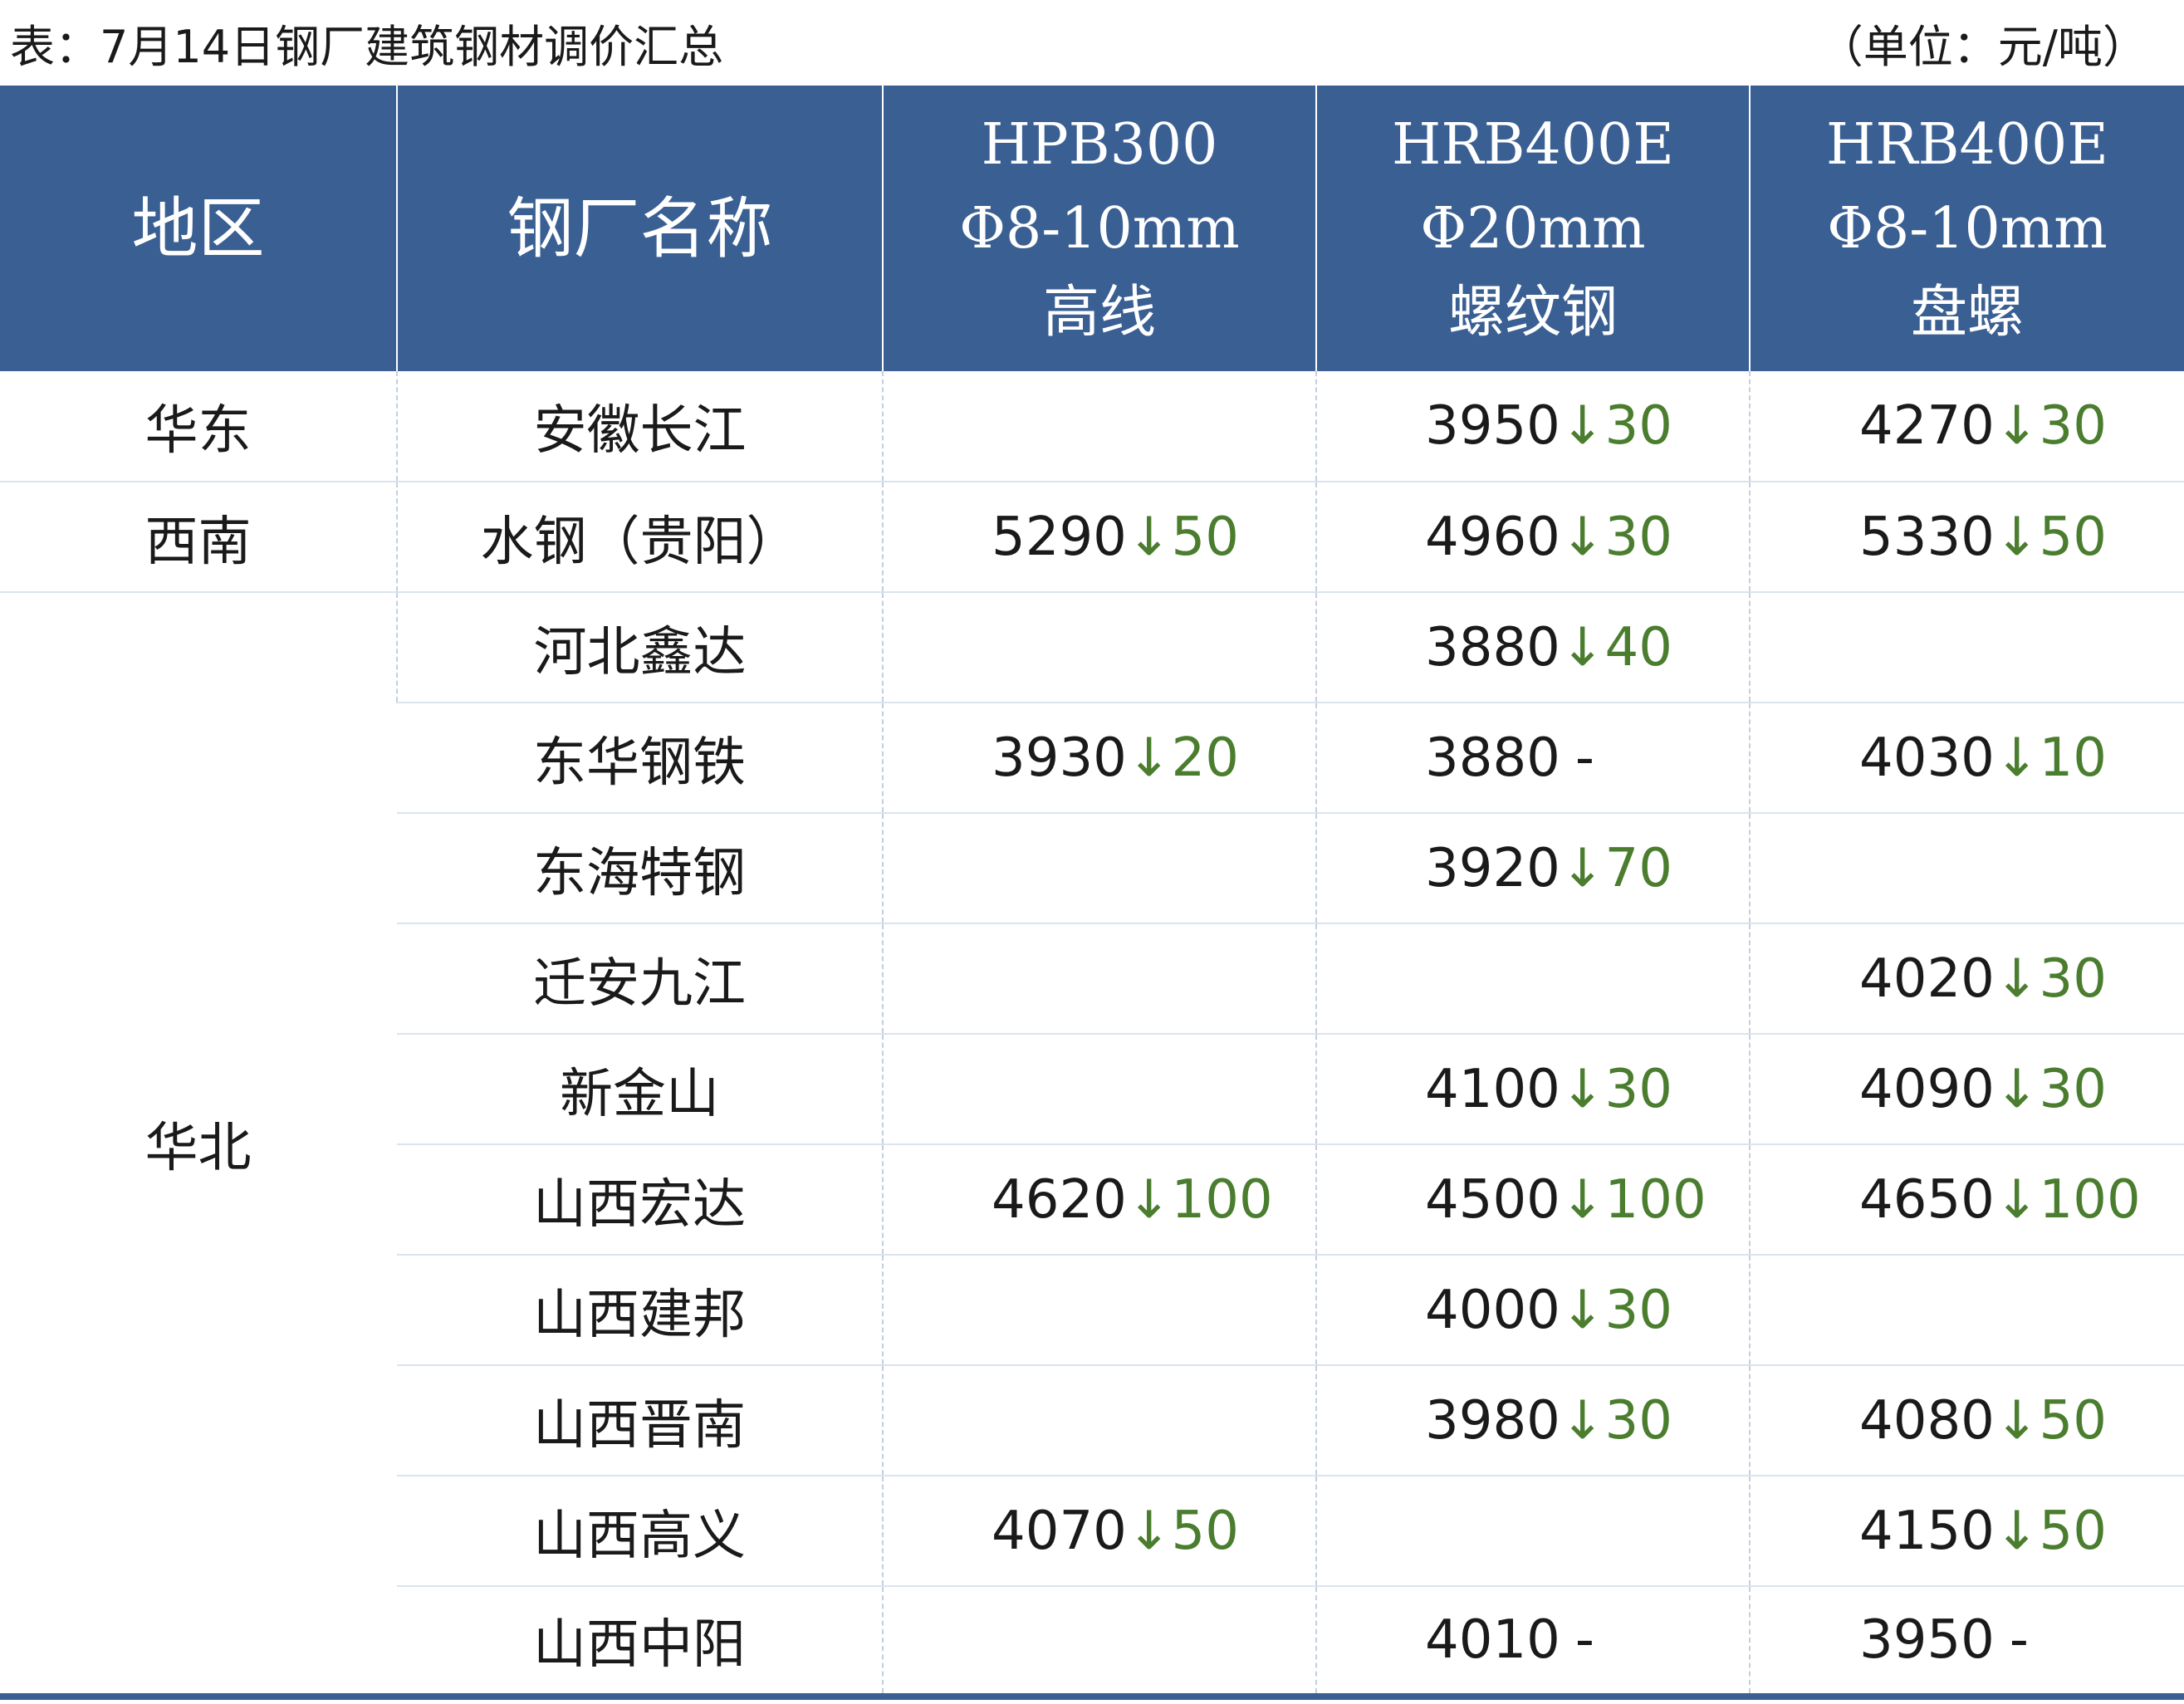 The image size is (2184, 1704). What do you see at coordinates (1532, 868) in the screenshot?
I see `price-cell: 3920↓70` at bounding box center [1532, 868].